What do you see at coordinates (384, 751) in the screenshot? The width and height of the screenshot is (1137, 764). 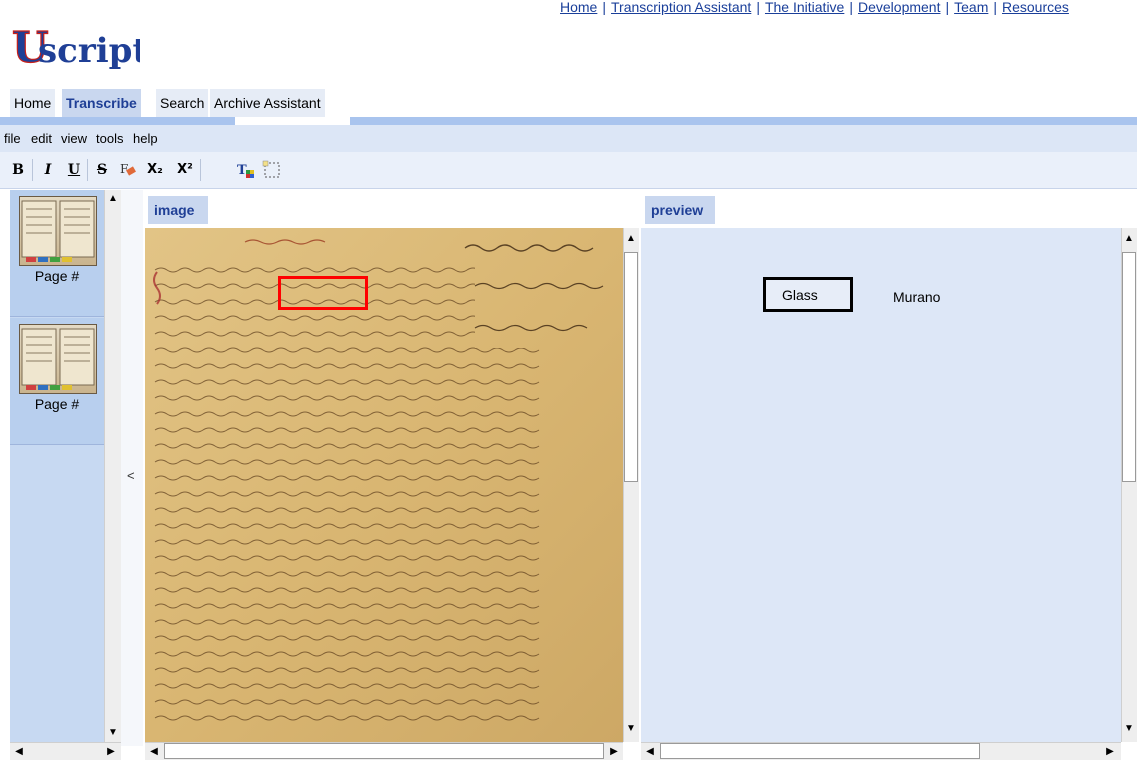 I see `image-horizontal-scroll-thumb` at bounding box center [384, 751].